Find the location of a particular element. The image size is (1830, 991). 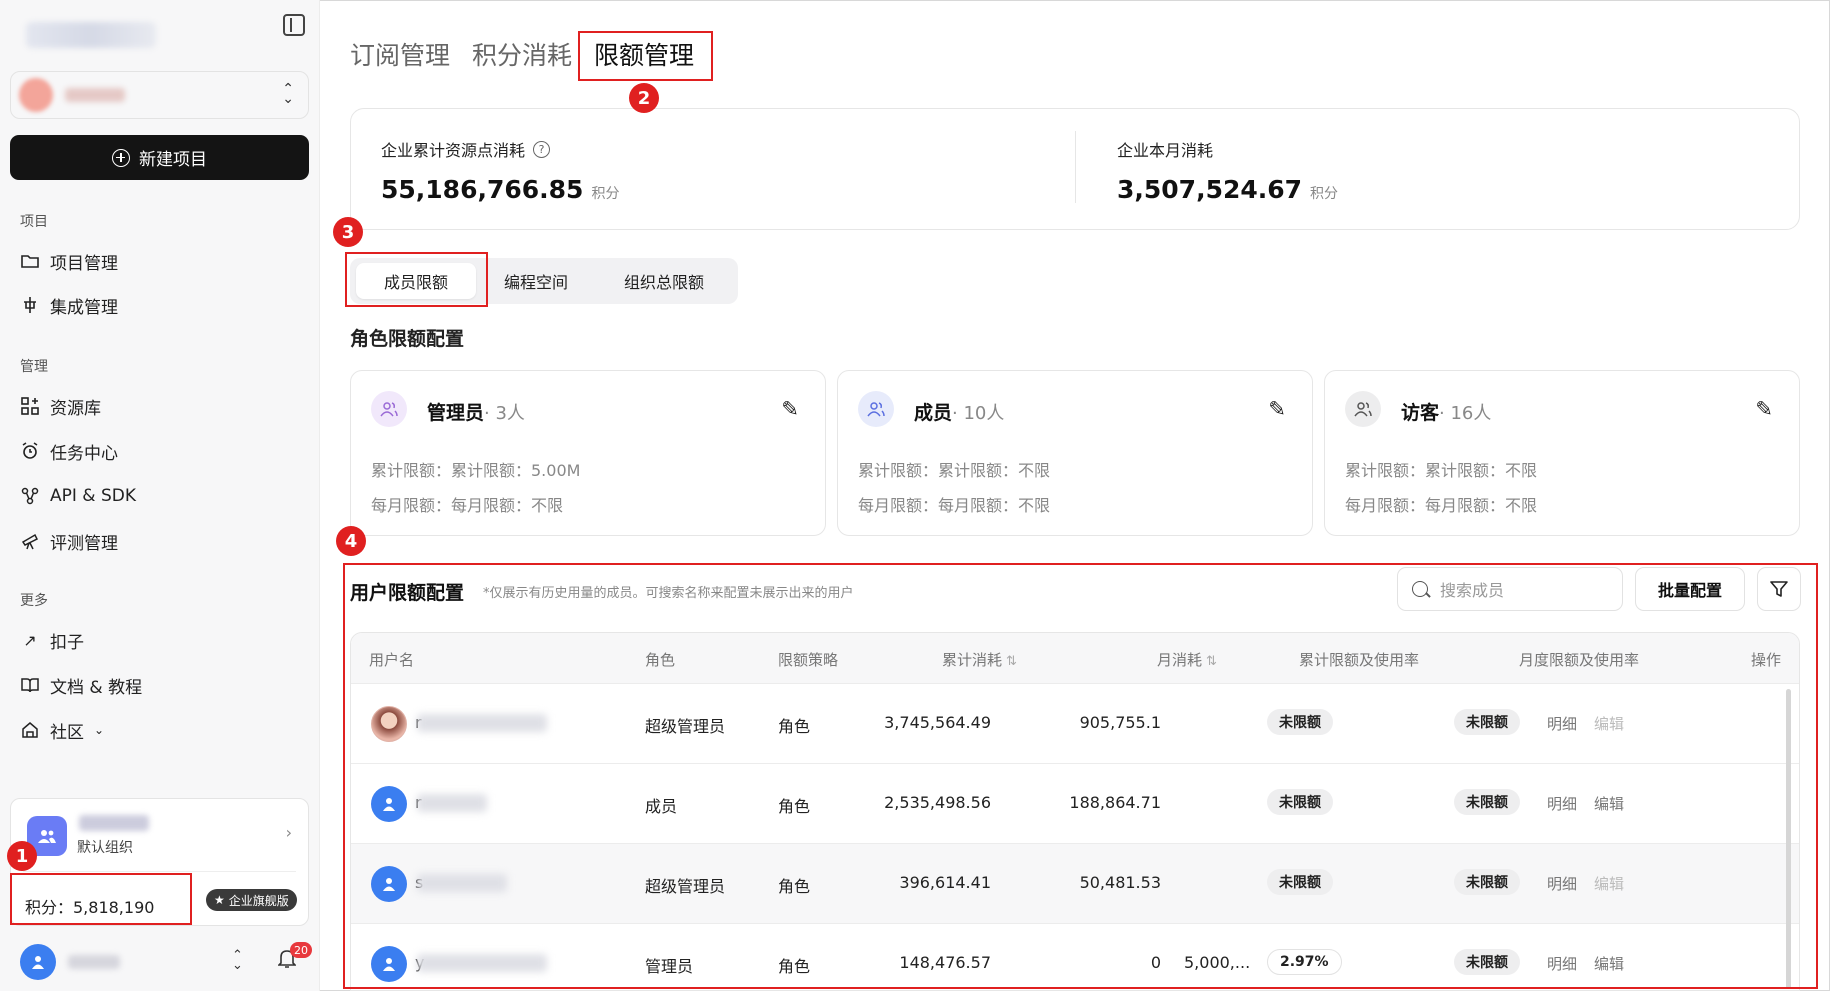

telescope-icon is located at coordinates (30, 541).